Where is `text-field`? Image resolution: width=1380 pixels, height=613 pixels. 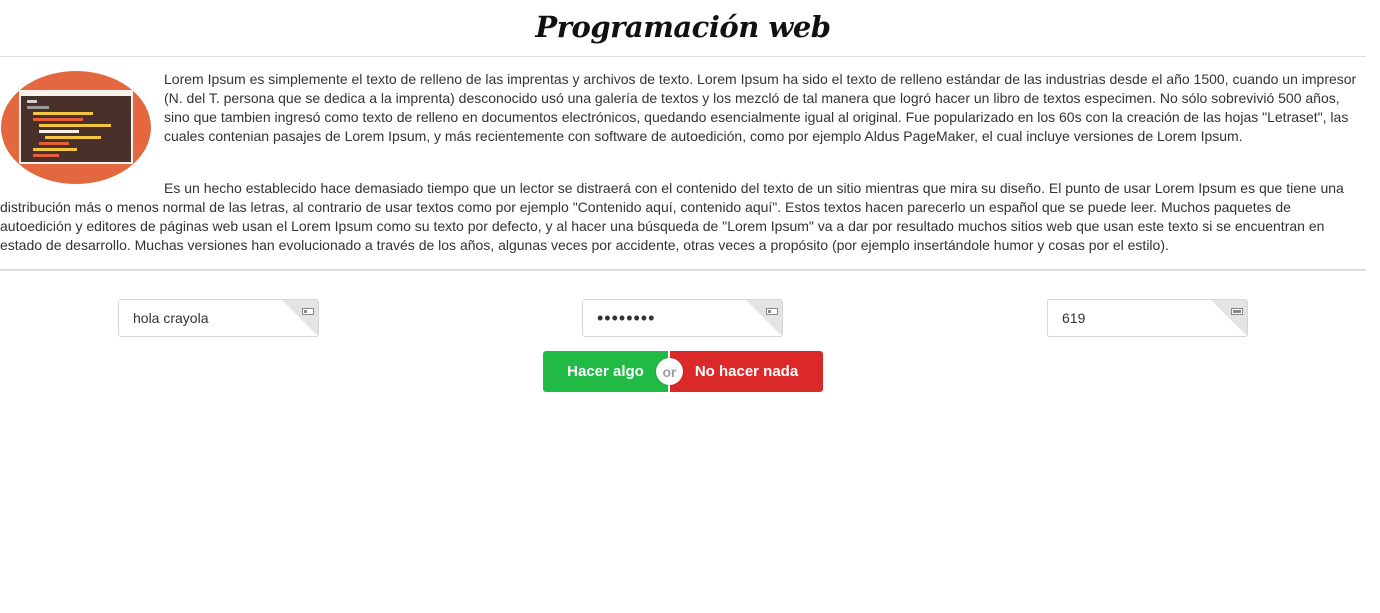
text-field is located at coordinates (218, 318).